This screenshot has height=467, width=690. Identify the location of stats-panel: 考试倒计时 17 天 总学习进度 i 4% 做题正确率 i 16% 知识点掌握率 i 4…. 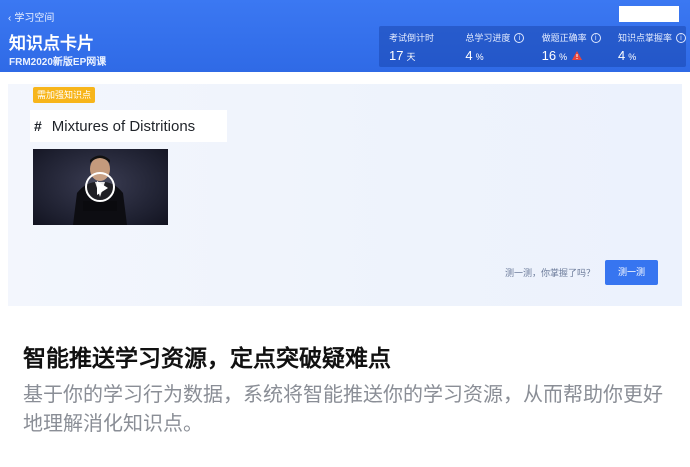
(532, 46).